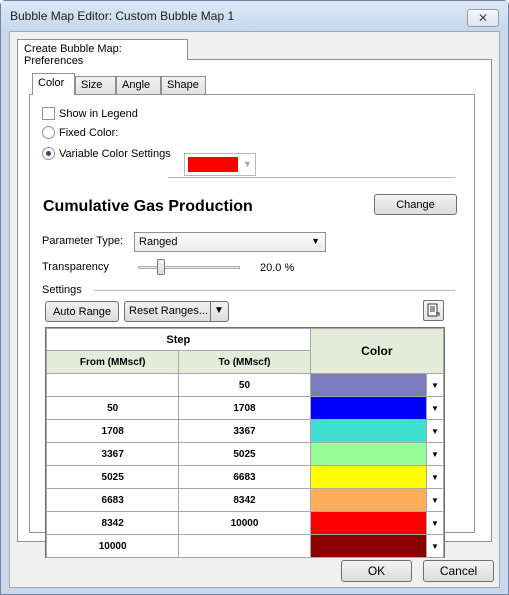  I want to click on close-icon: ✕, so click(483, 18).